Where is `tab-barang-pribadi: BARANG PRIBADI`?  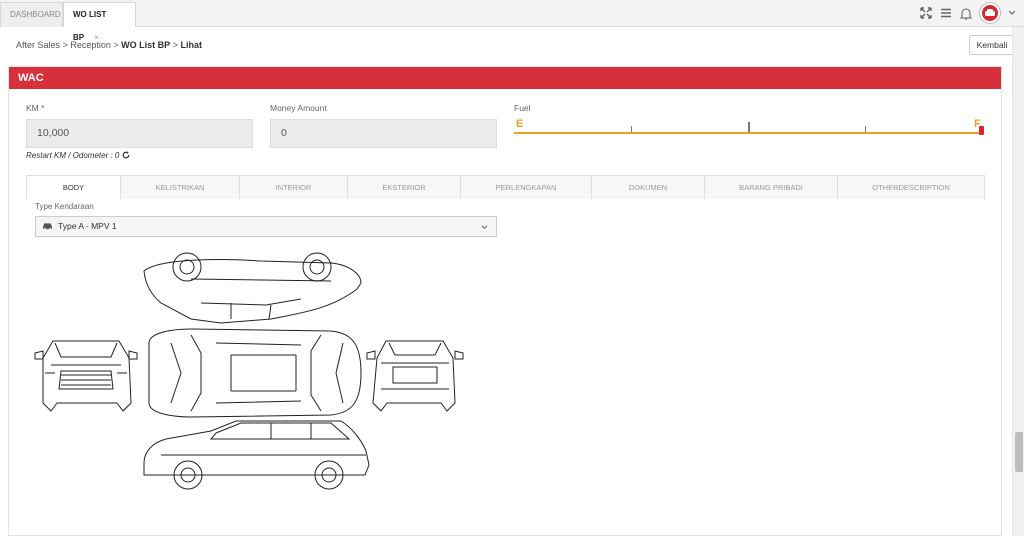
tab-barang-pribadi: BARANG PRIBADI is located at coordinates (771, 187).